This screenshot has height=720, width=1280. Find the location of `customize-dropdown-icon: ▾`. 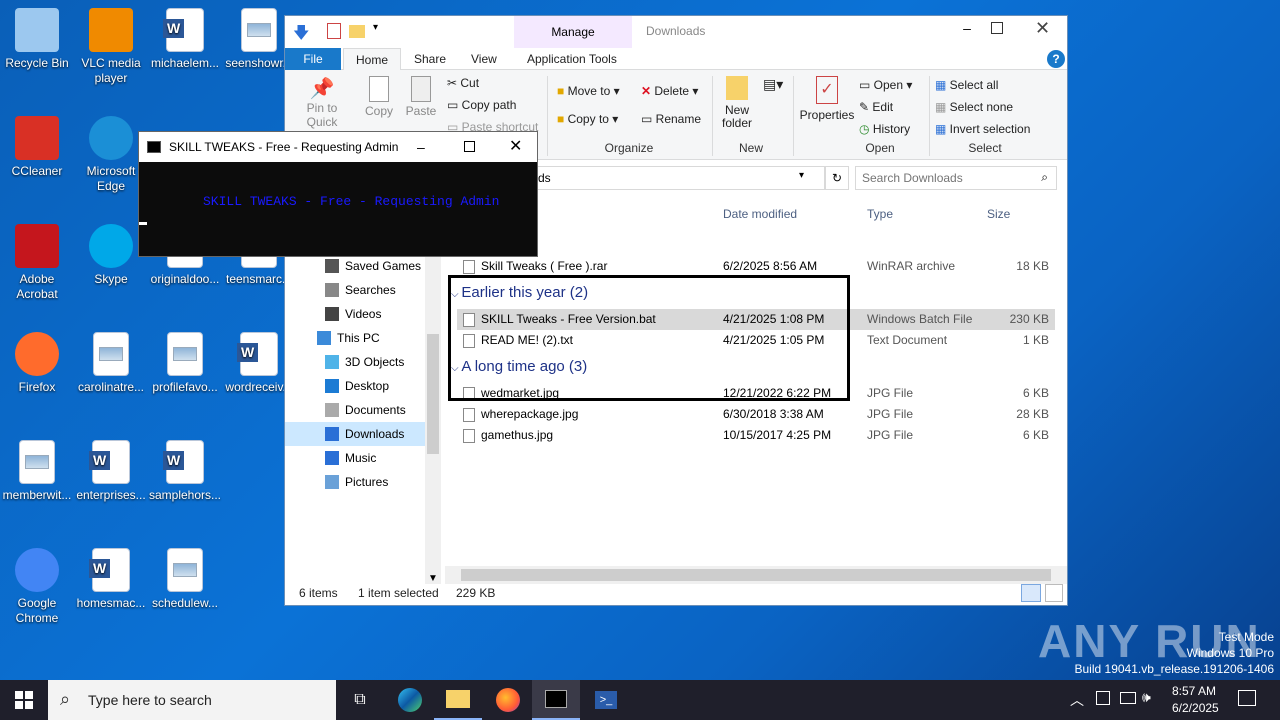

customize-dropdown-icon: ▾ is located at coordinates (375, 27).